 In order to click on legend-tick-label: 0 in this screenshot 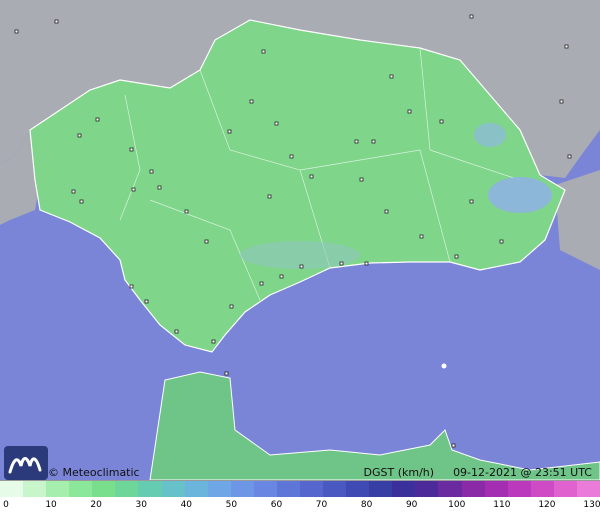, I will do `click(6, 505)`.